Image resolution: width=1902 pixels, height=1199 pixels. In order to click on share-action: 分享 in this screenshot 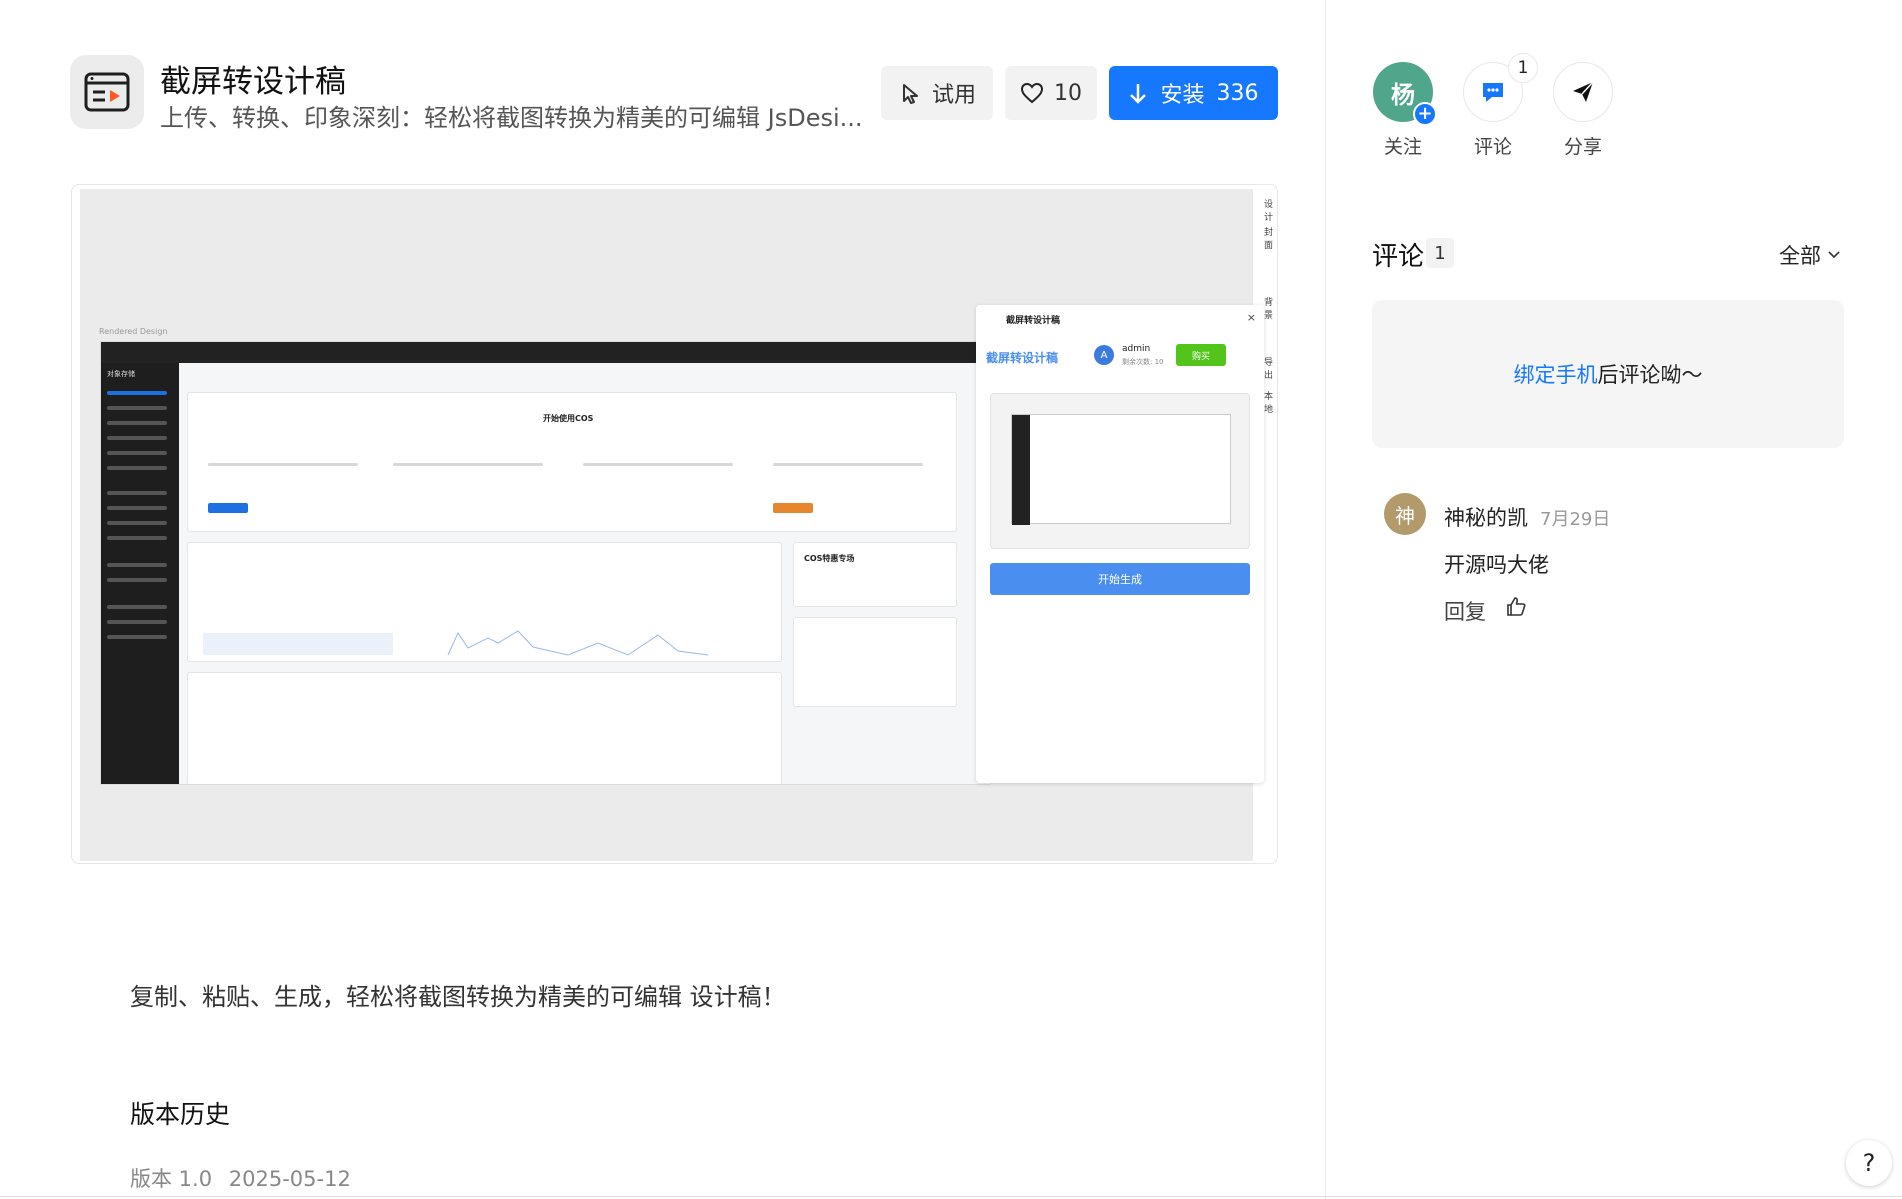, I will do `click(1583, 110)`.